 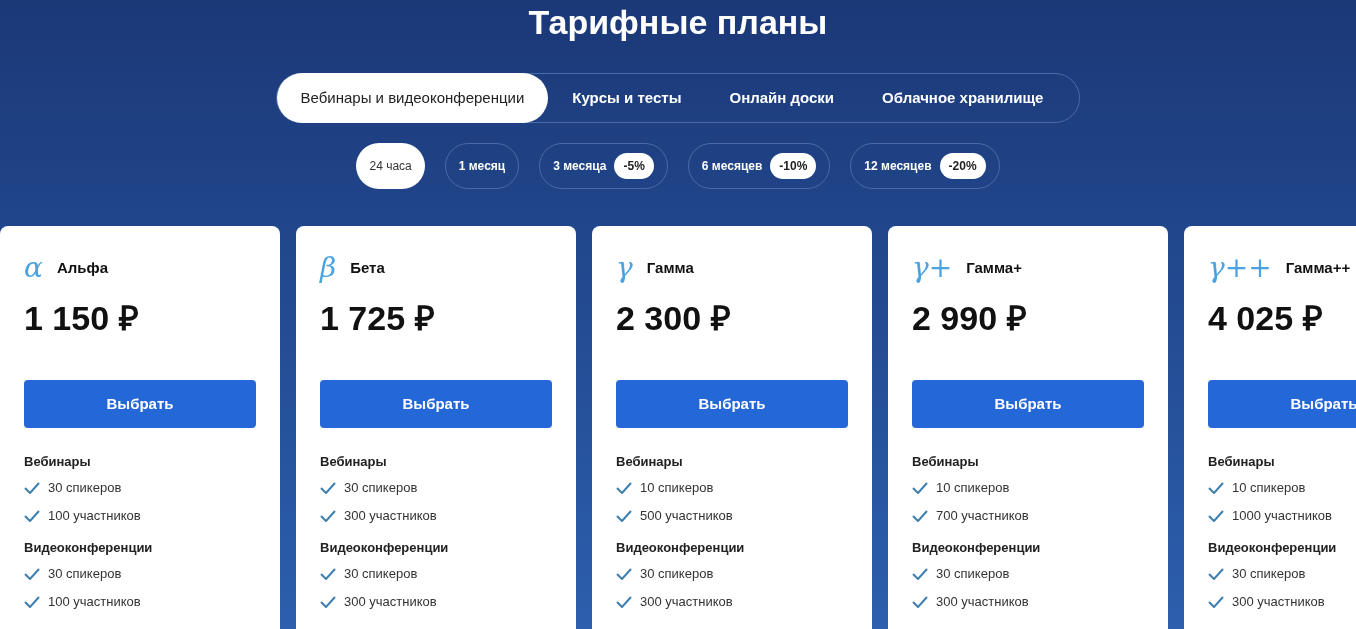 What do you see at coordinates (1240, 268) in the screenshot?
I see `plan-symbol: γ++` at bounding box center [1240, 268].